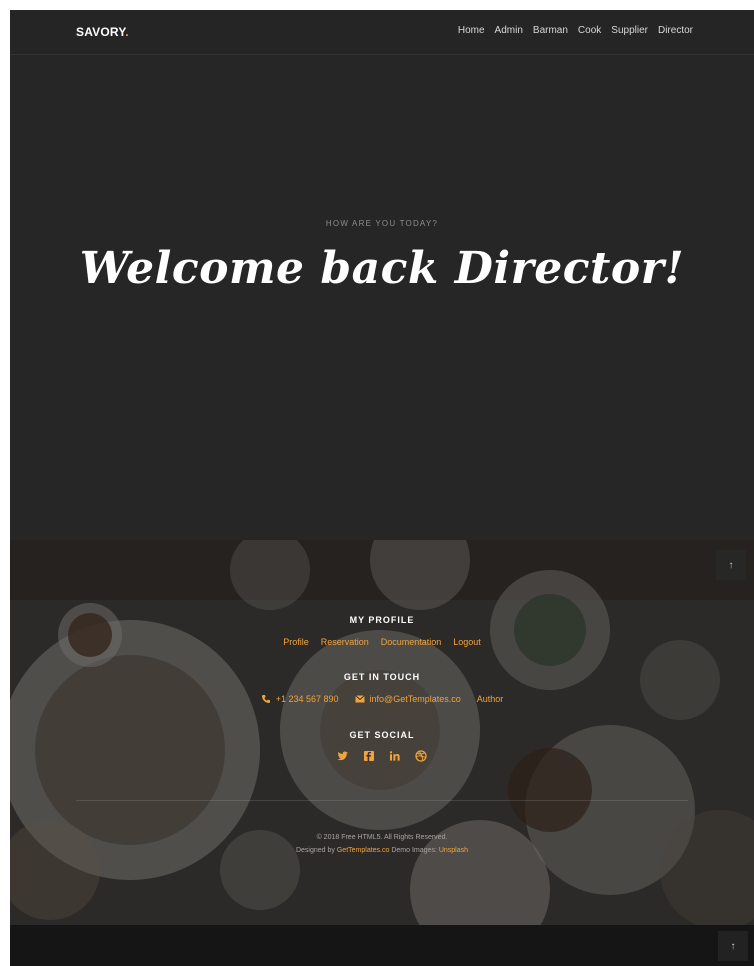  Describe the element at coordinates (343, 756) in the screenshot. I see `twitter-icon` at that location.